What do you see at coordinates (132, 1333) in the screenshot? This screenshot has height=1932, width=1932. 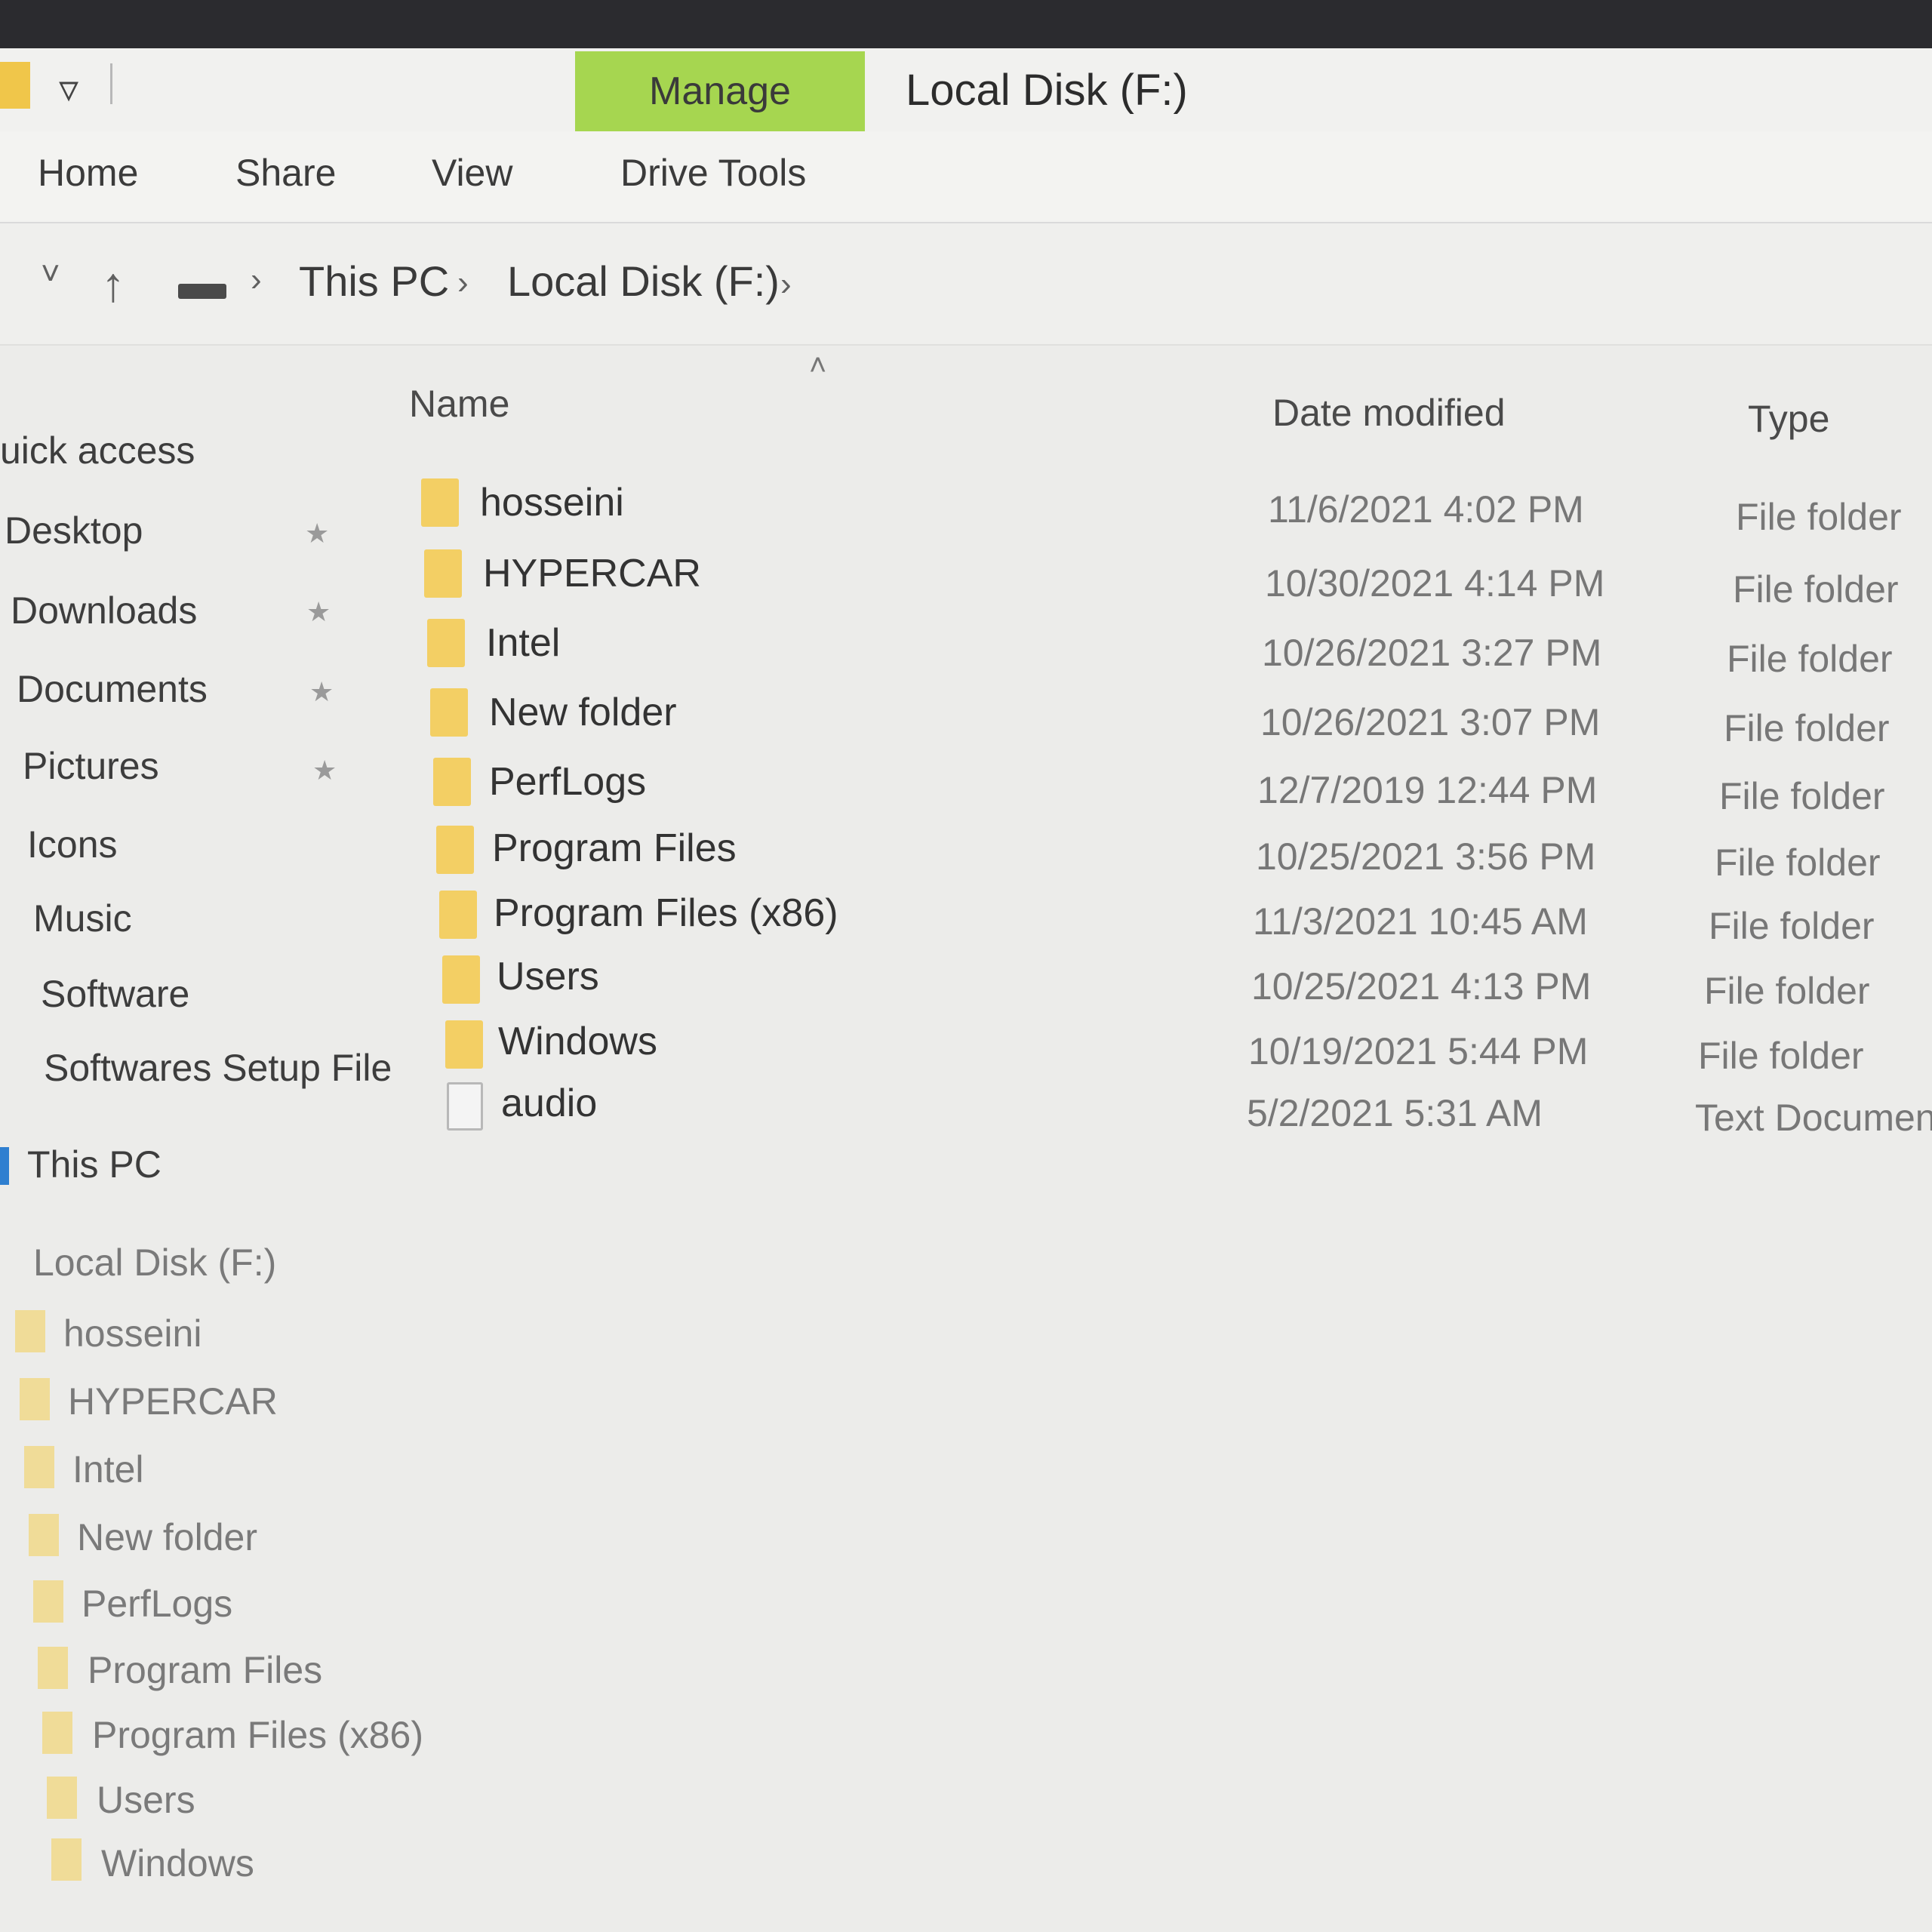 I see `sidebar-tree-item: hosseini` at bounding box center [132, 1333].